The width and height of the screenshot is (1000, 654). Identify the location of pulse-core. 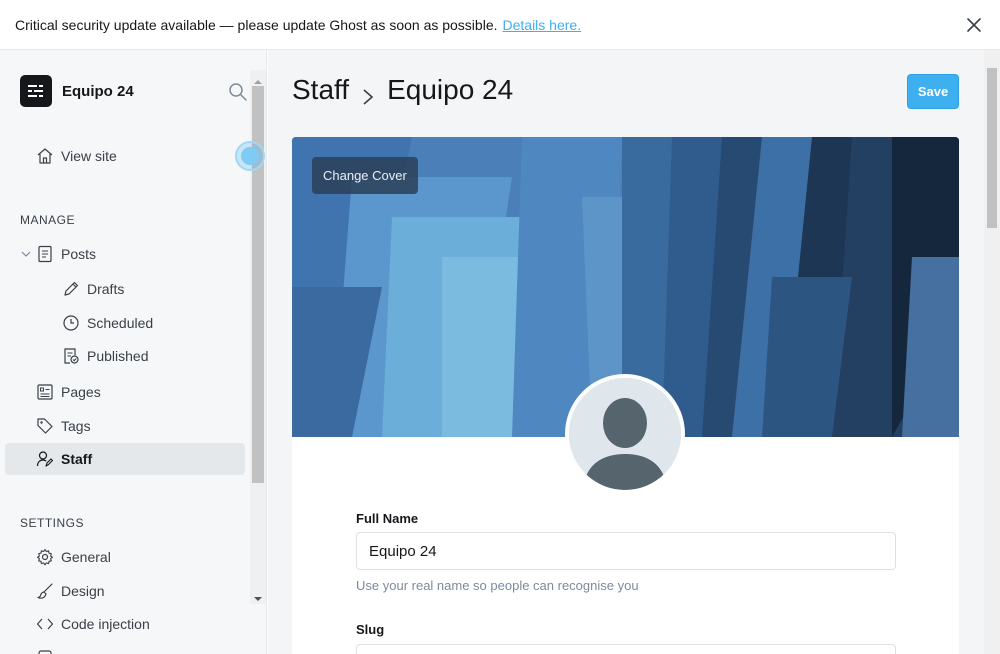
(250, 156).